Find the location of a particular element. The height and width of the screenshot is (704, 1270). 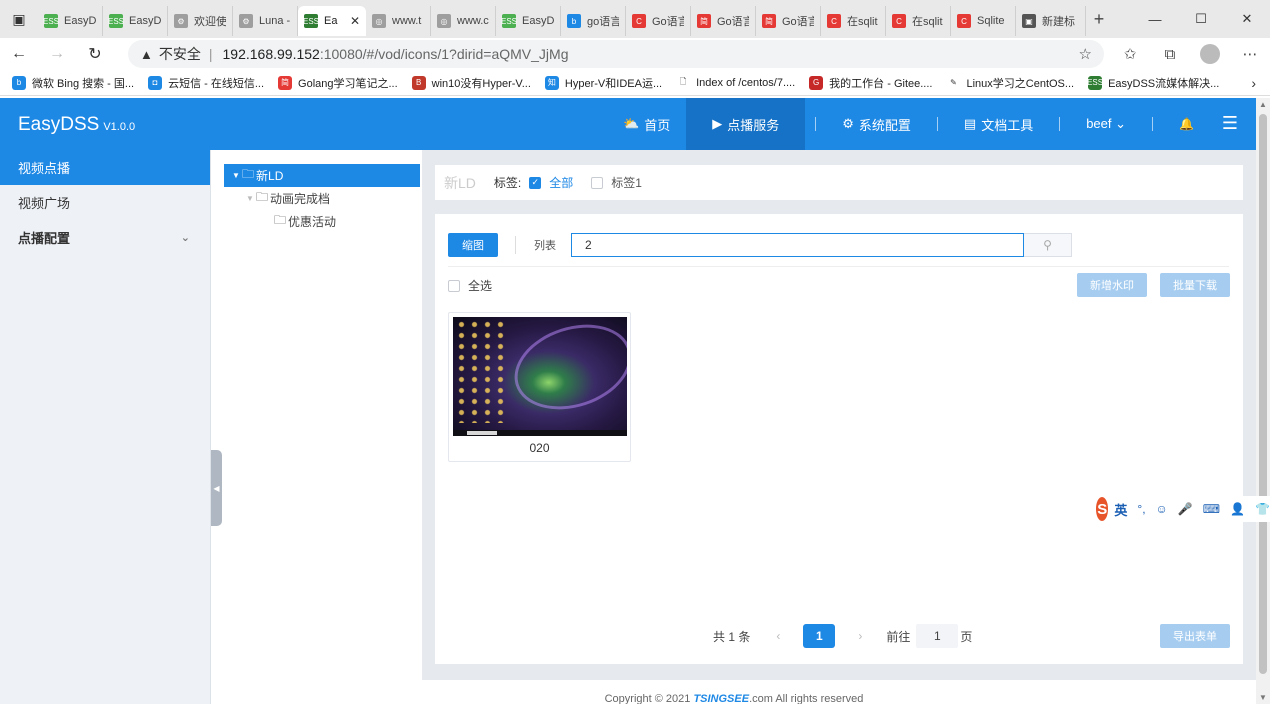

sidebar-item-video-square: 视频广场 is located at coordinates (105, 202).